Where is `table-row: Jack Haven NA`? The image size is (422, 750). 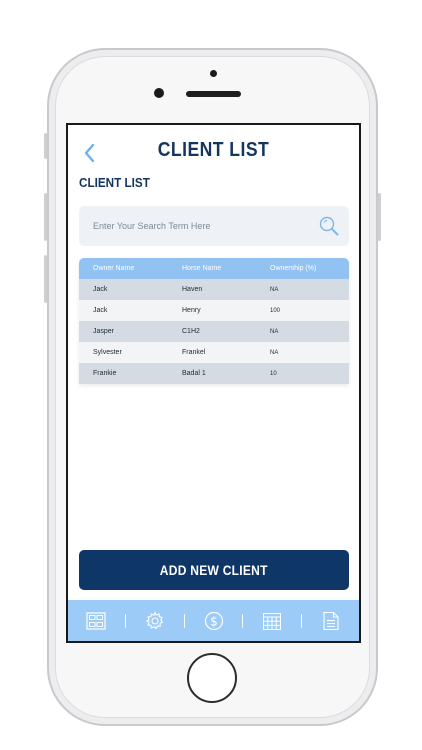
table-row: Jack Haven NA is located at coordinates (214, 289).